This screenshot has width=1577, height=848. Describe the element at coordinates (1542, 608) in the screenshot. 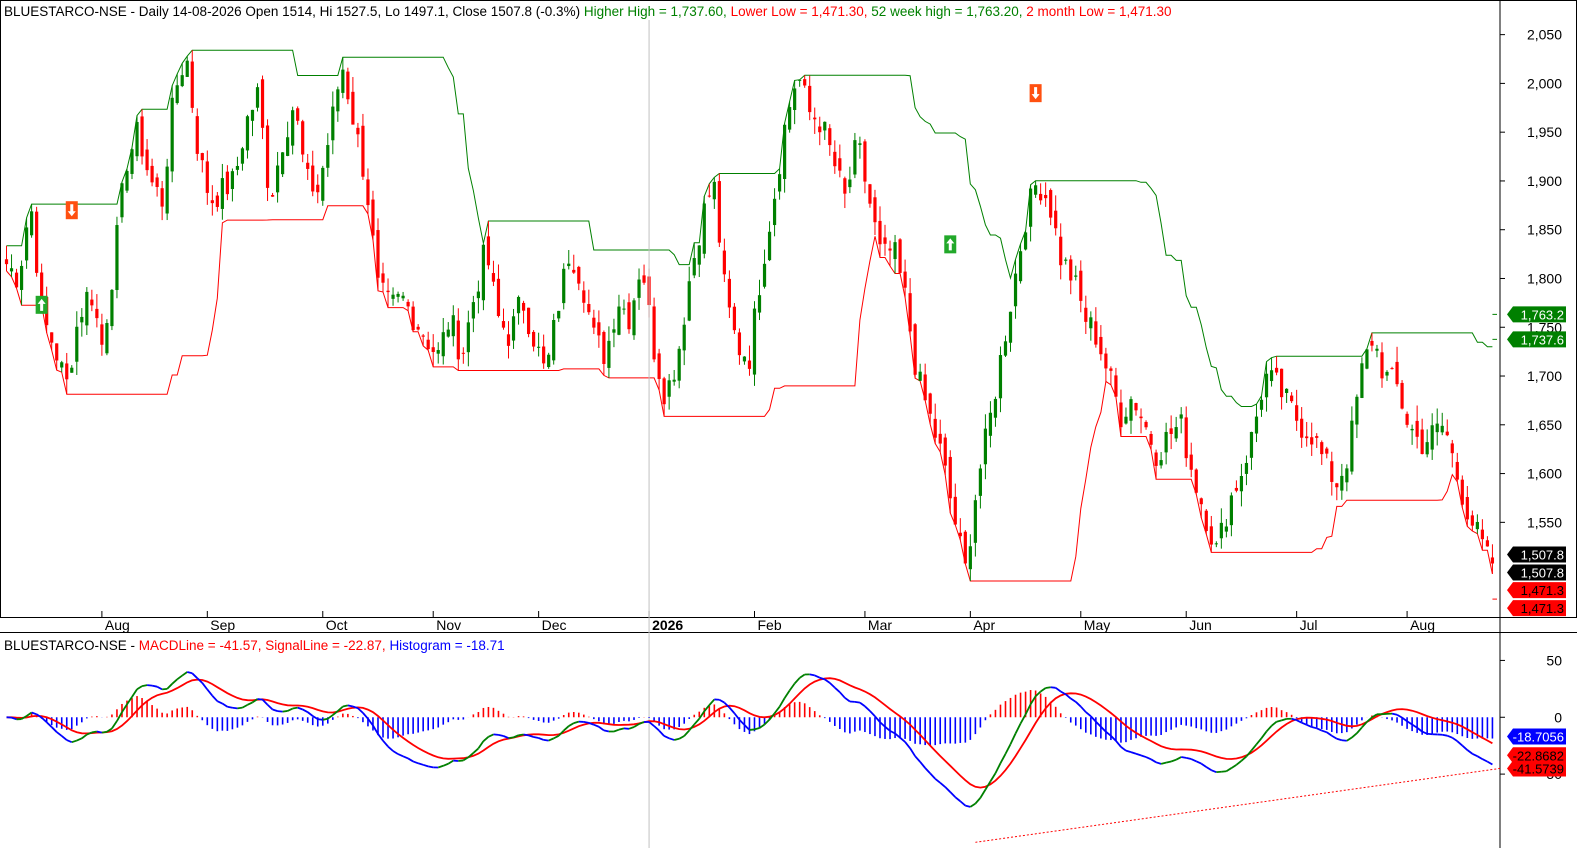

I see `svg-text: 1,471.3` at that location.